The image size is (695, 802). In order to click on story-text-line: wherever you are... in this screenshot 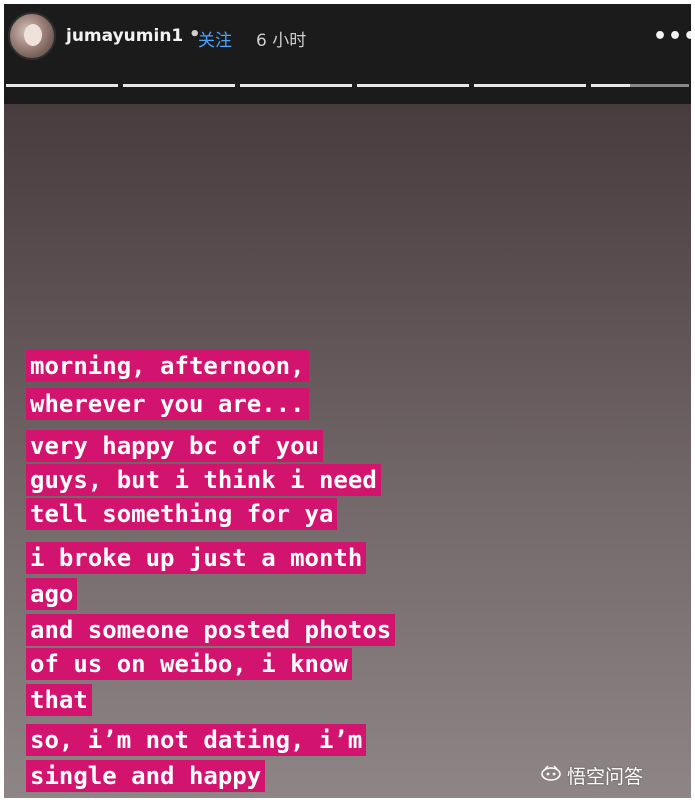, I will do `click(167, 404)`.